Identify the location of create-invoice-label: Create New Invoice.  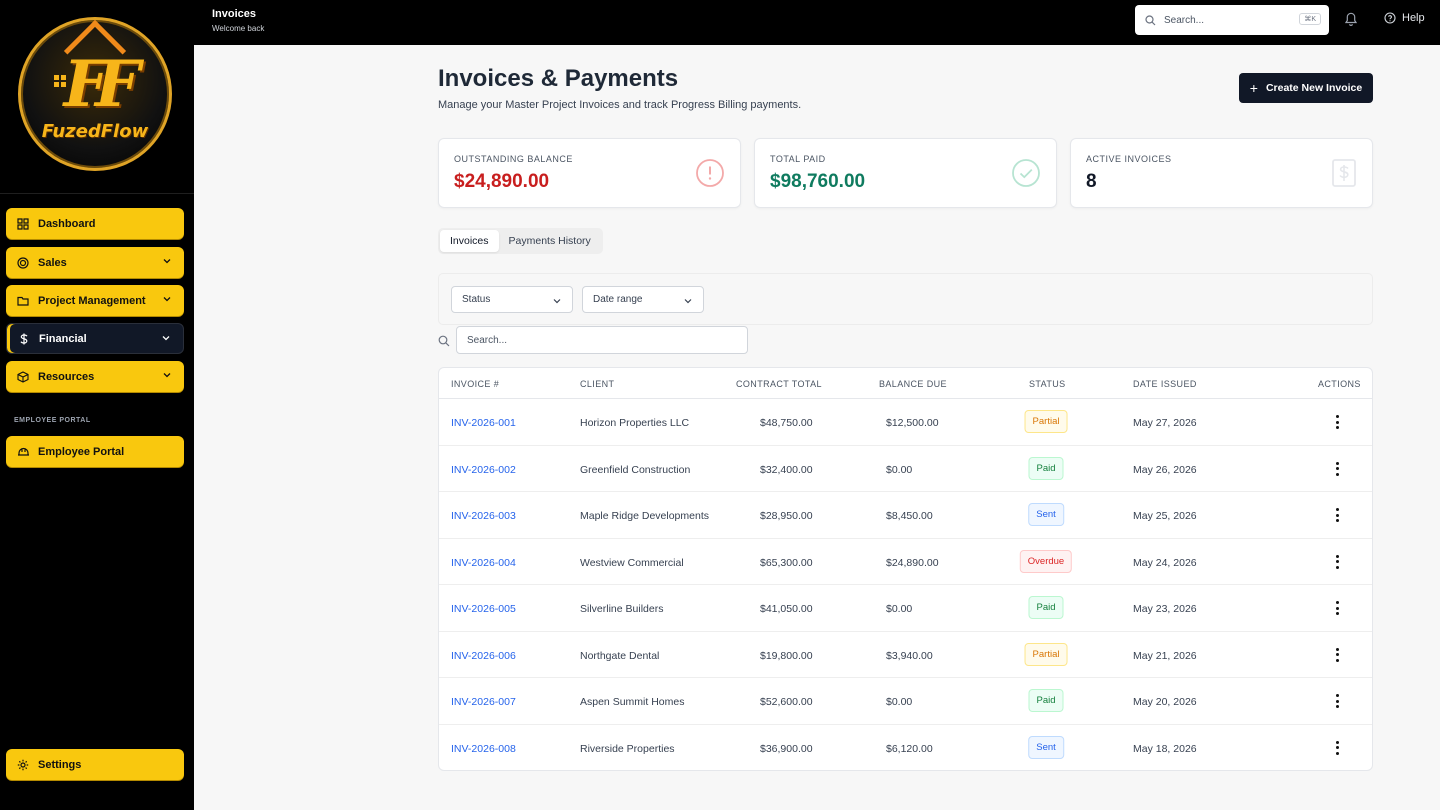
(1314, 88).